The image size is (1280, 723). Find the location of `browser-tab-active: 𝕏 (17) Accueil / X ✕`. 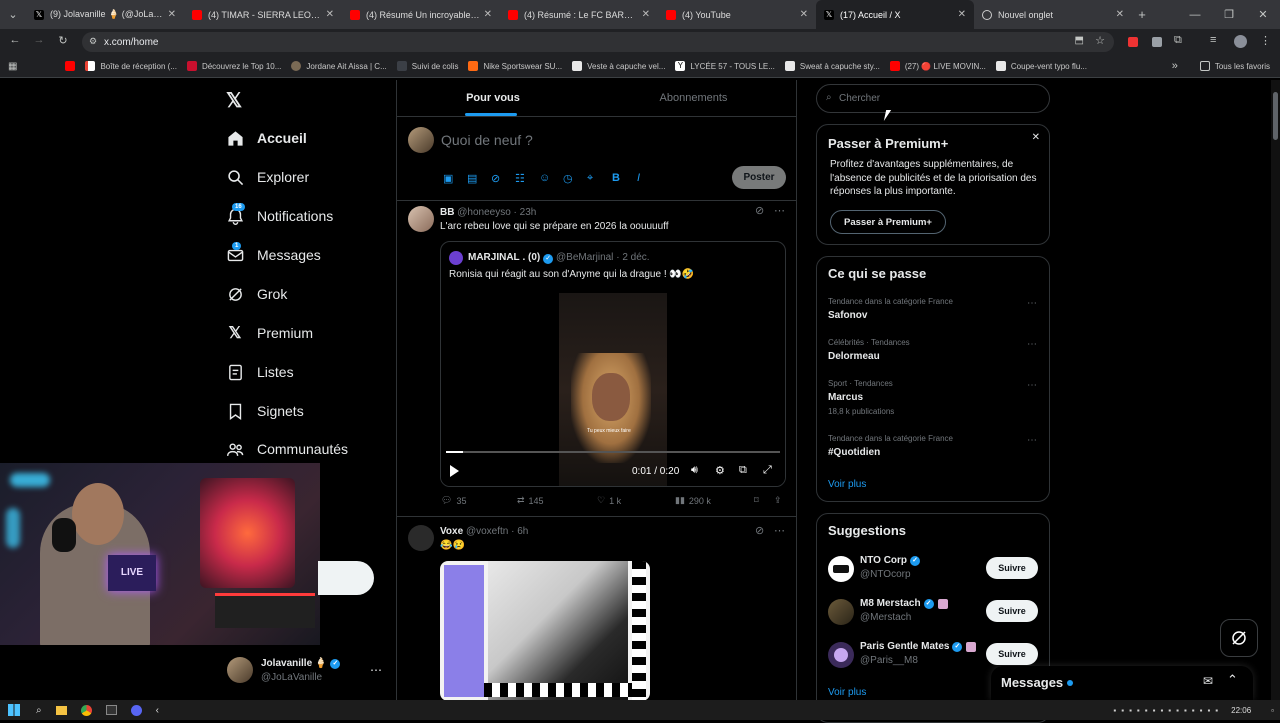

browser-tab-active: 𝕏 (17) Accueil / X ✕ is located at coordinates (895, 14).